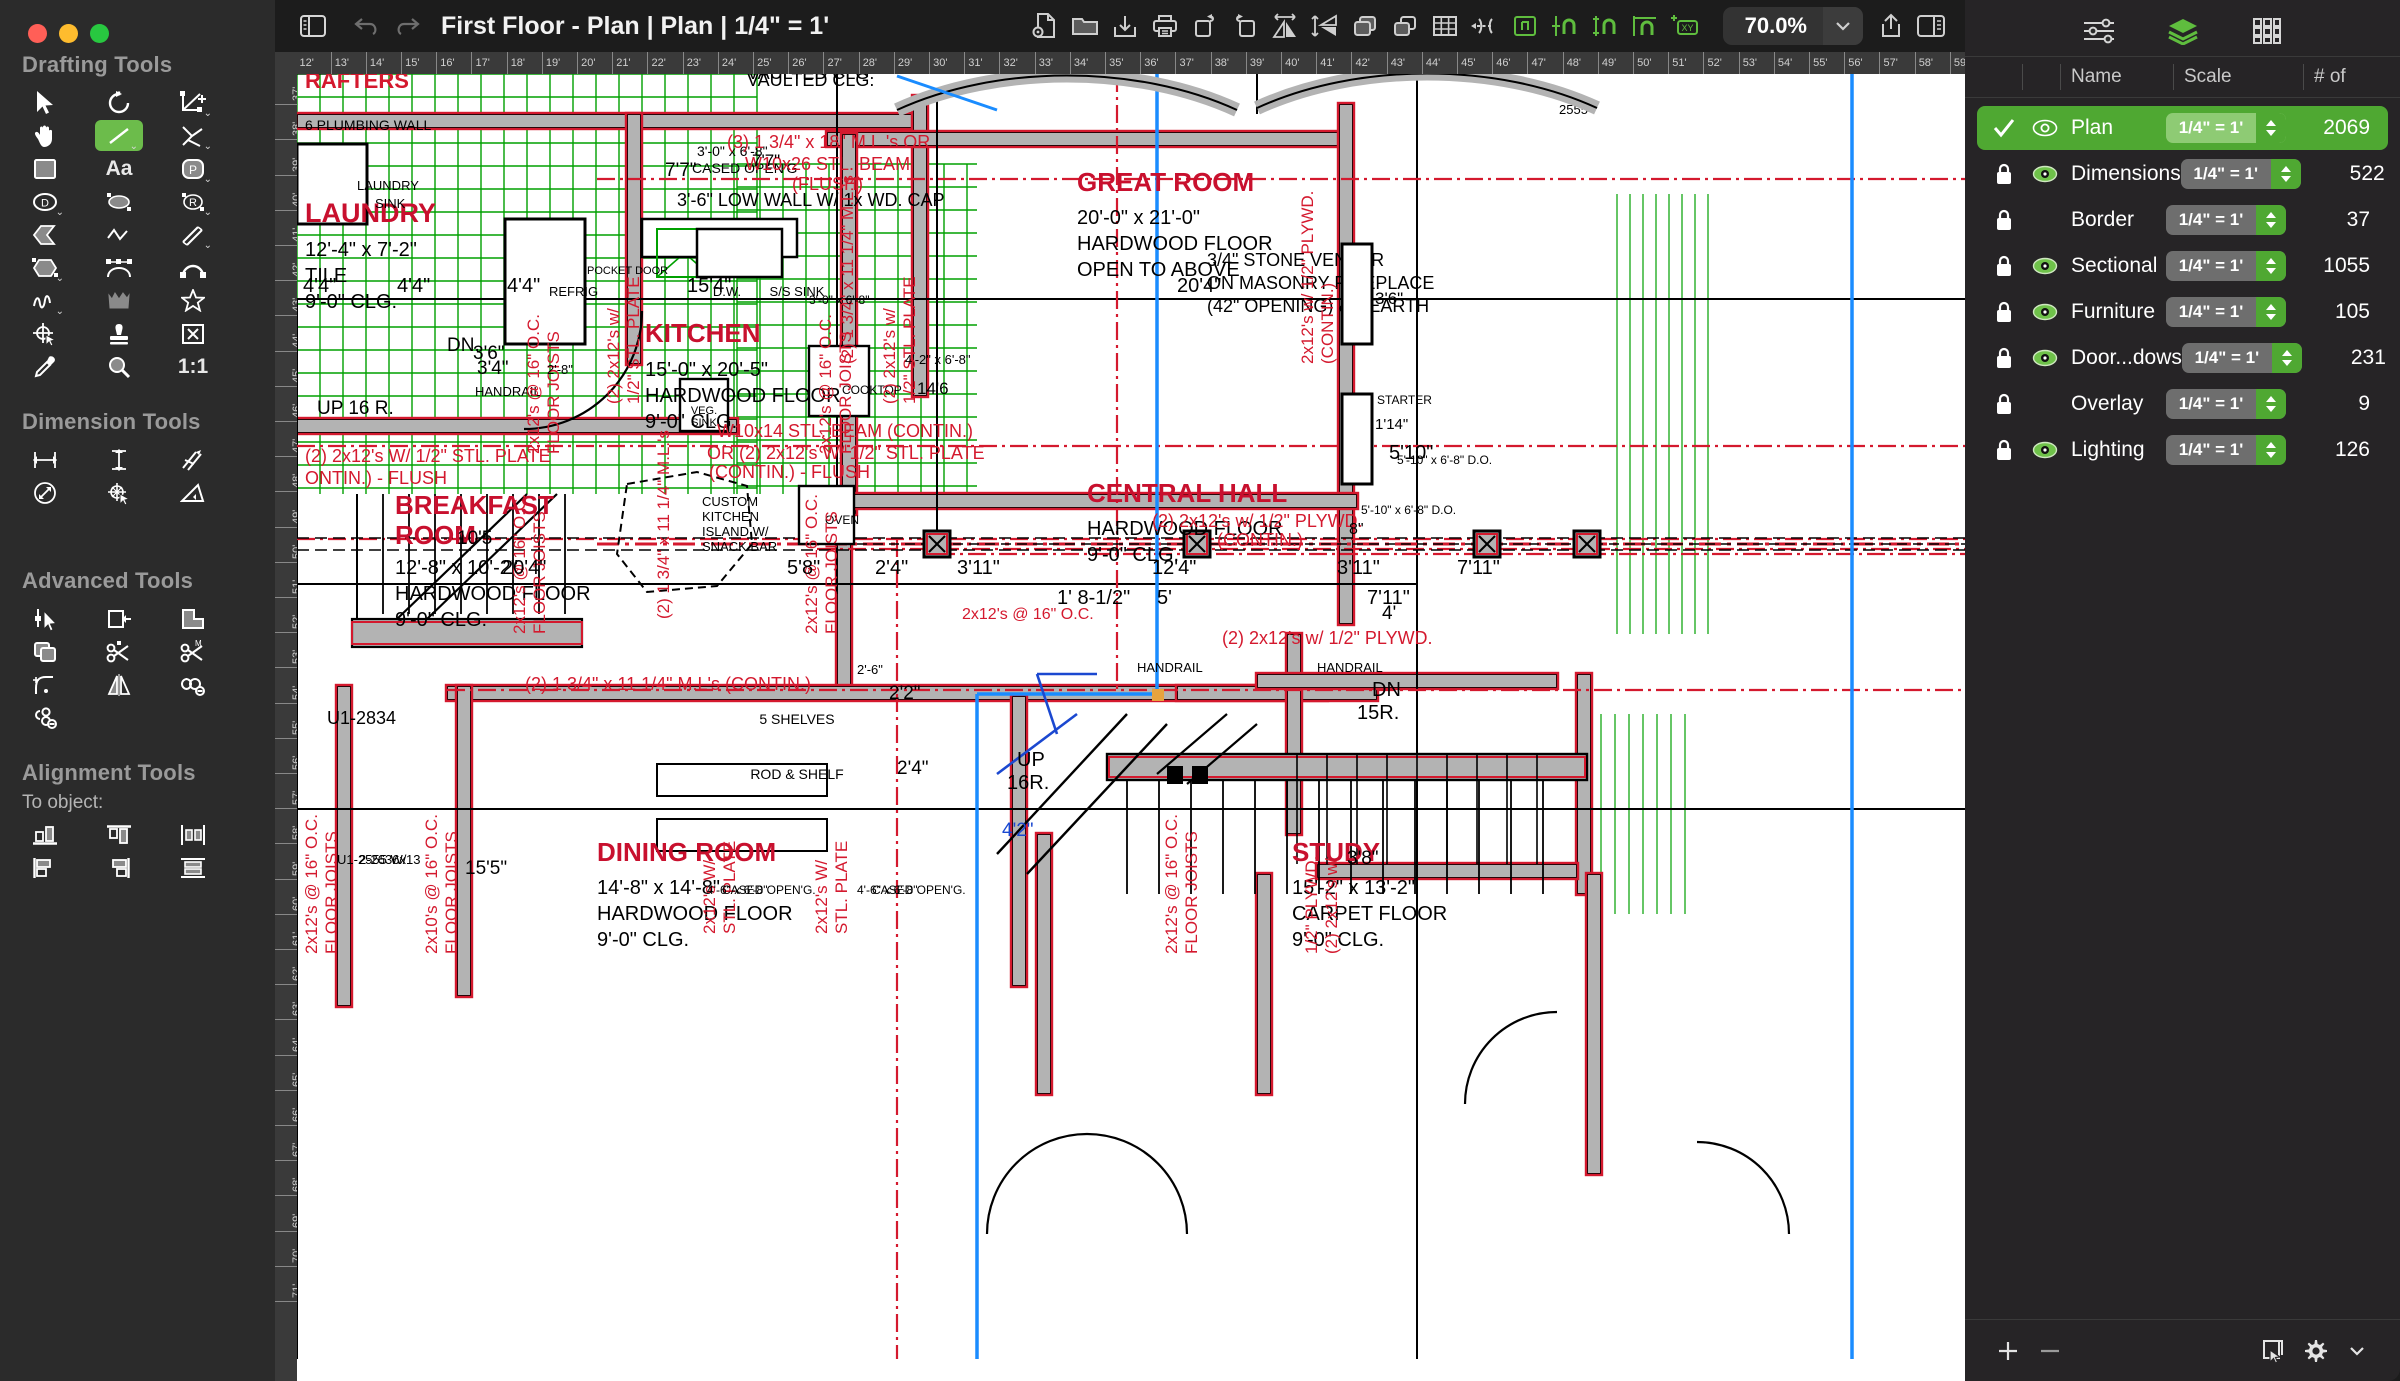 Image resolution: width=2400 pixels, height=1381 pixels. I want to click on tool-pan-hand, so click(45, 135).